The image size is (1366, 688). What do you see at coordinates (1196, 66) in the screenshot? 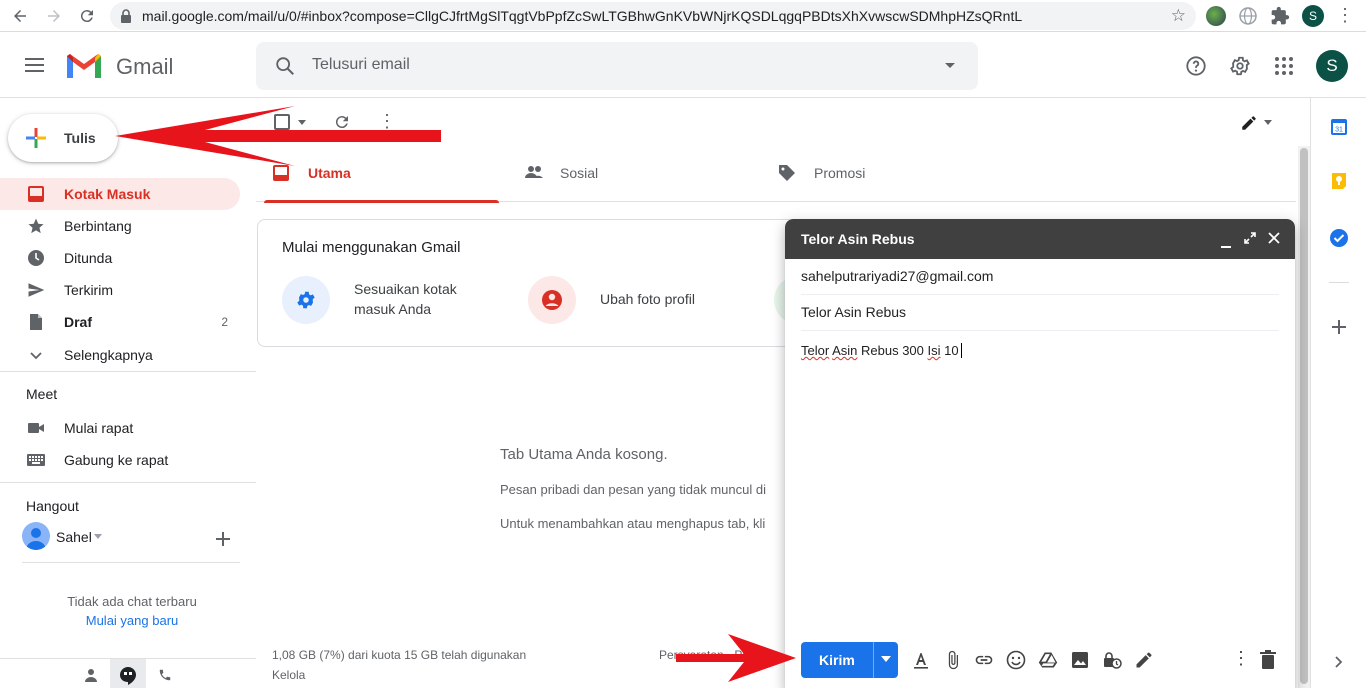
I see `help-icon` at bounding box center [1196, 66].